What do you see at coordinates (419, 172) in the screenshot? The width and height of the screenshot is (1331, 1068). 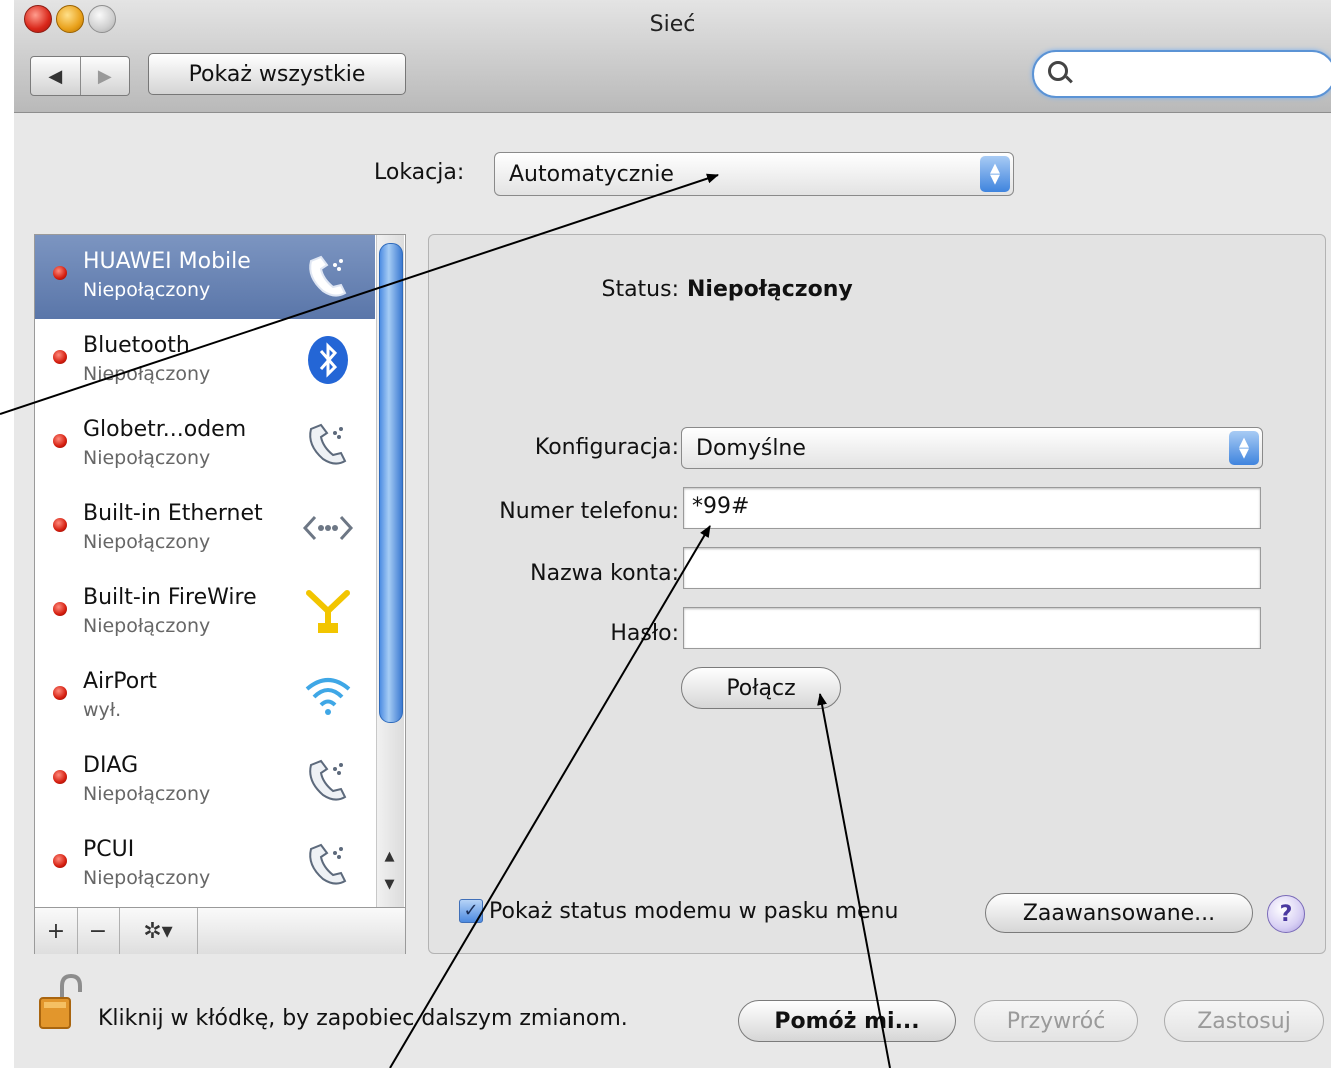 I see `location-label: Lokacja:` at bounding box center [419, 172].